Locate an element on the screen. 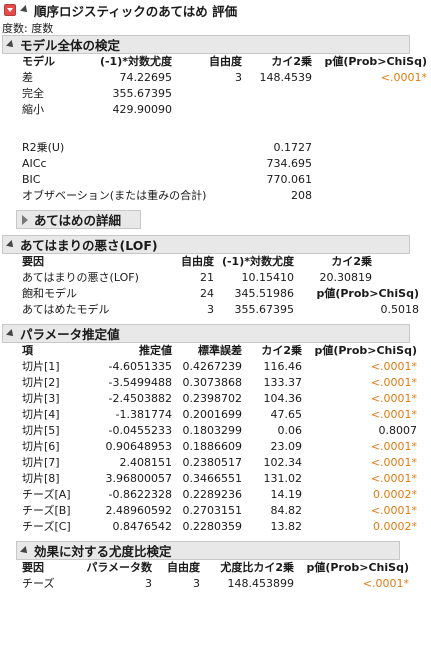 This screenshot has width=431, height=659. cell: 切片[4] is located at coordinates (41, 414).